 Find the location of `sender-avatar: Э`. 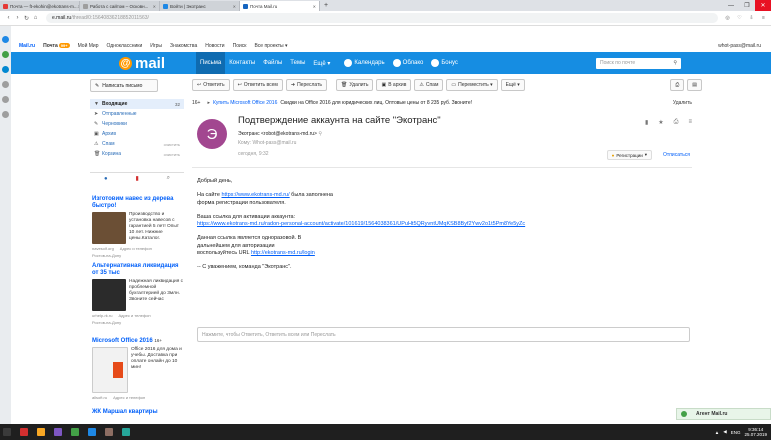

sender-avatar: Э is located at coordinates (212, 134).